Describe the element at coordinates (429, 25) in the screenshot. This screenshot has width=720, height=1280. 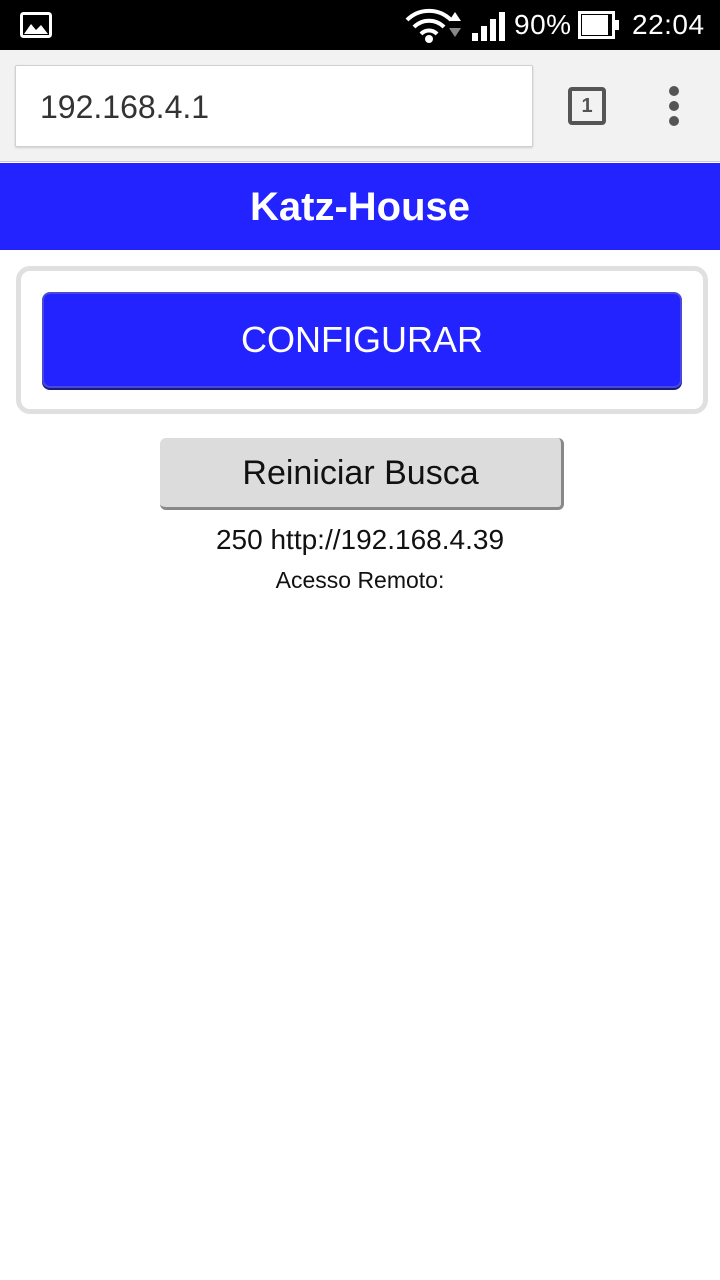
I see `wifi-icon` at that location.